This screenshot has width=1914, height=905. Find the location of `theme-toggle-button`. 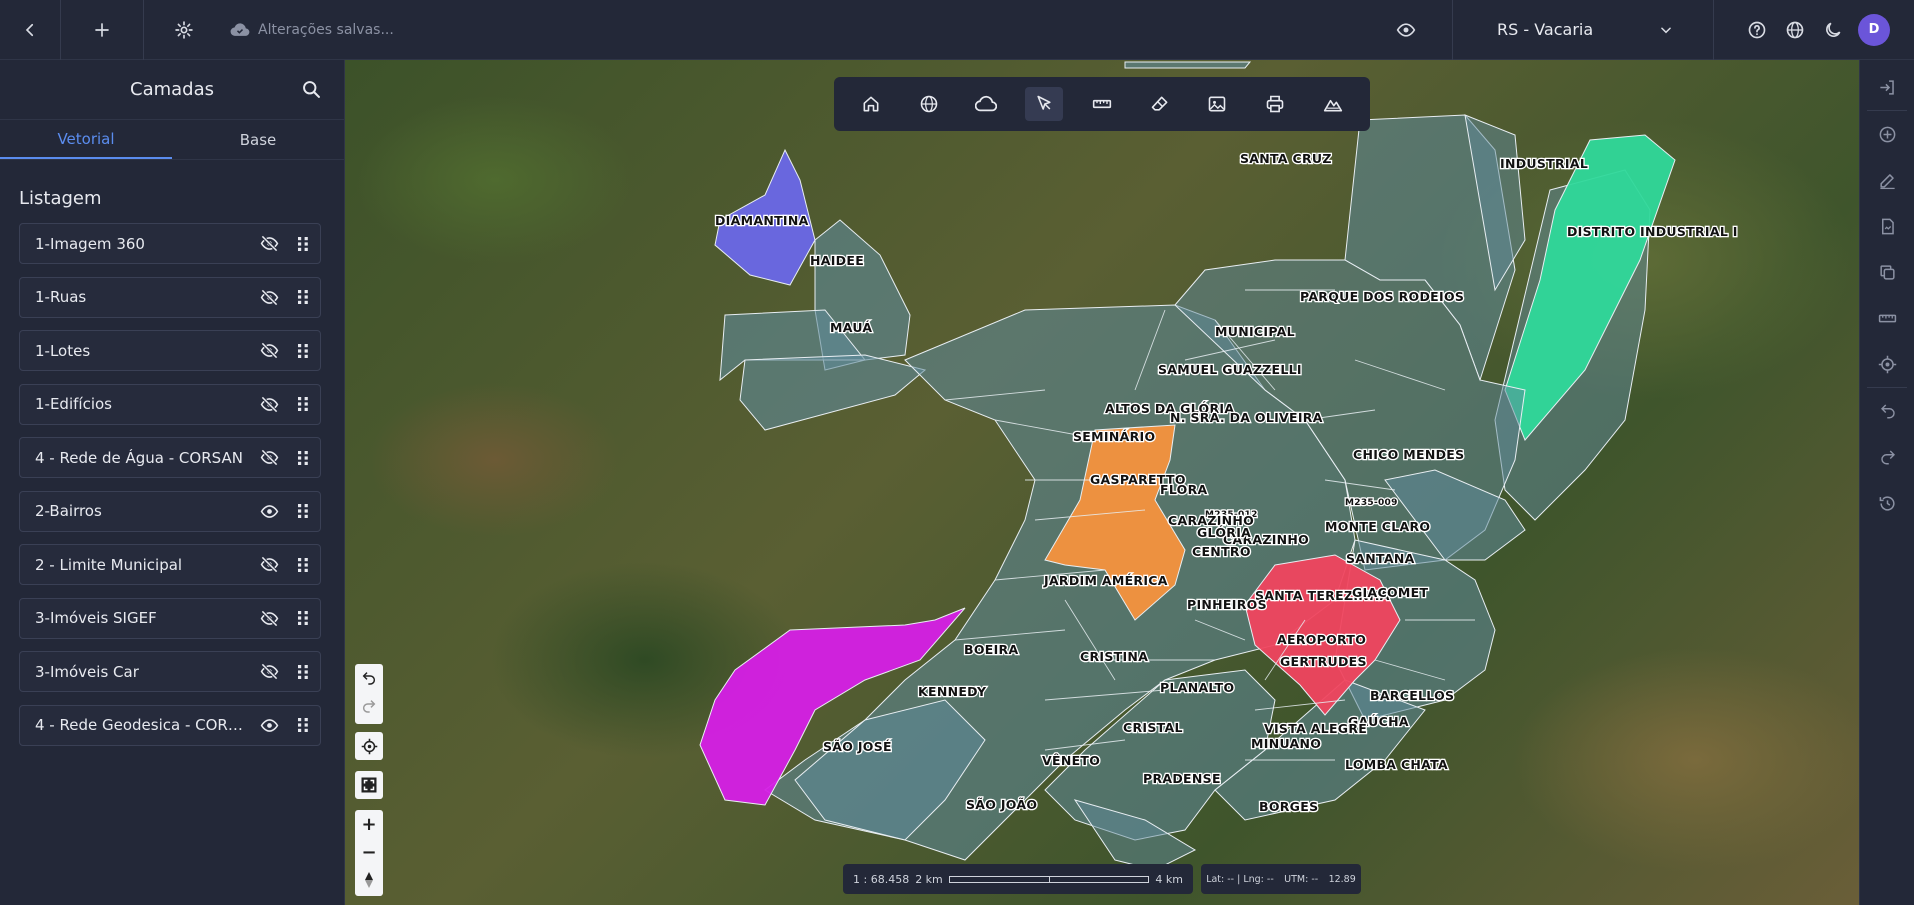

theme-toggle-button is located at coordinates (1833, 30).